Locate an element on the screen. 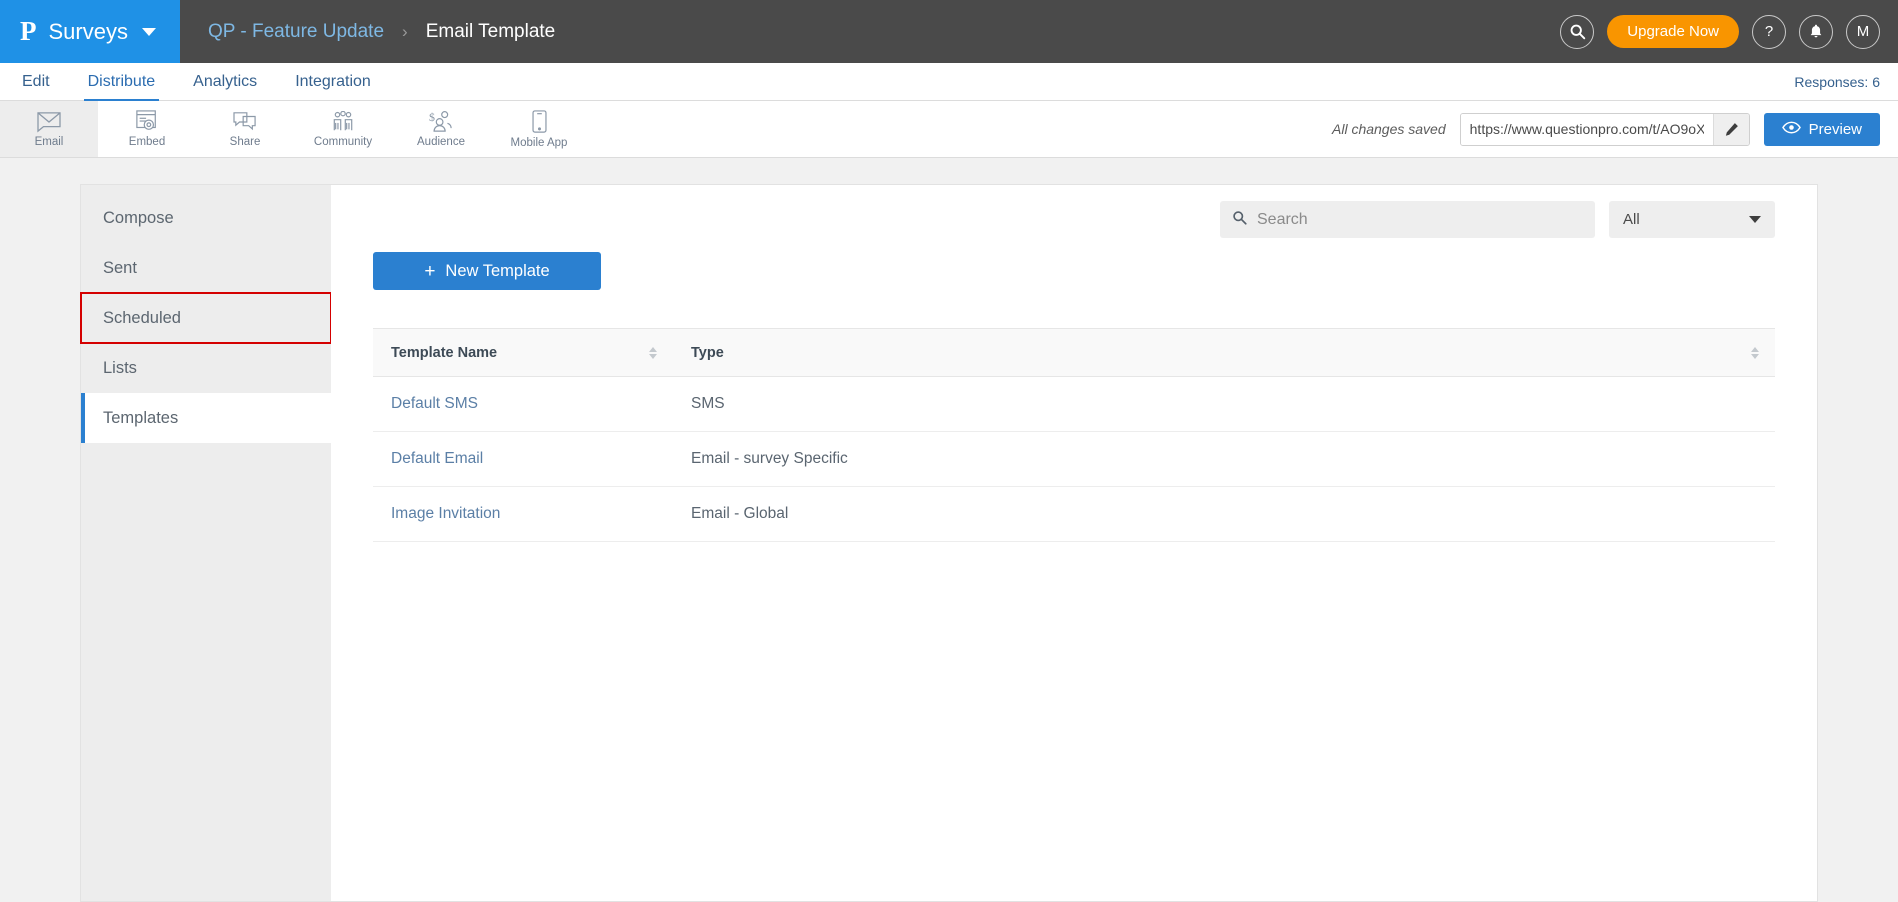 This screenshot has width=1898, height=902. sidebar-item-lists: Lists is located at coordinates (206, 368).